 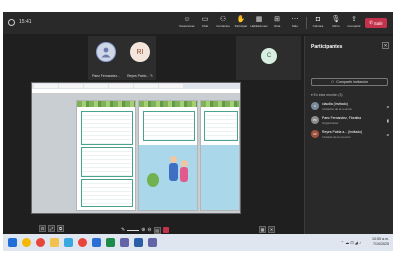 I want to click on layout-button: ▦, so click(x=262, y=229).